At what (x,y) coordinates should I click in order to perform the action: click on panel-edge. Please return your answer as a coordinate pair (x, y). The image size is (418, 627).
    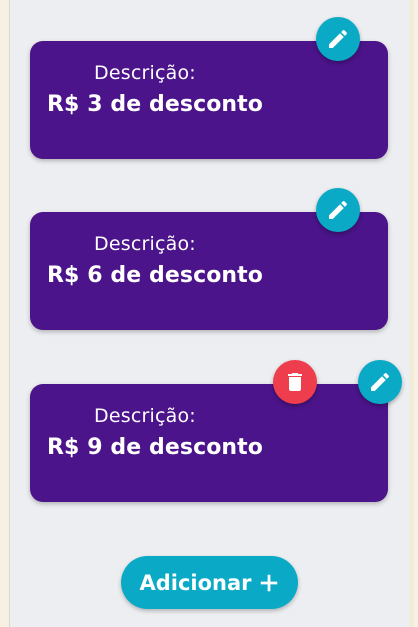
    Looking at the image, I should click on (412, 313).